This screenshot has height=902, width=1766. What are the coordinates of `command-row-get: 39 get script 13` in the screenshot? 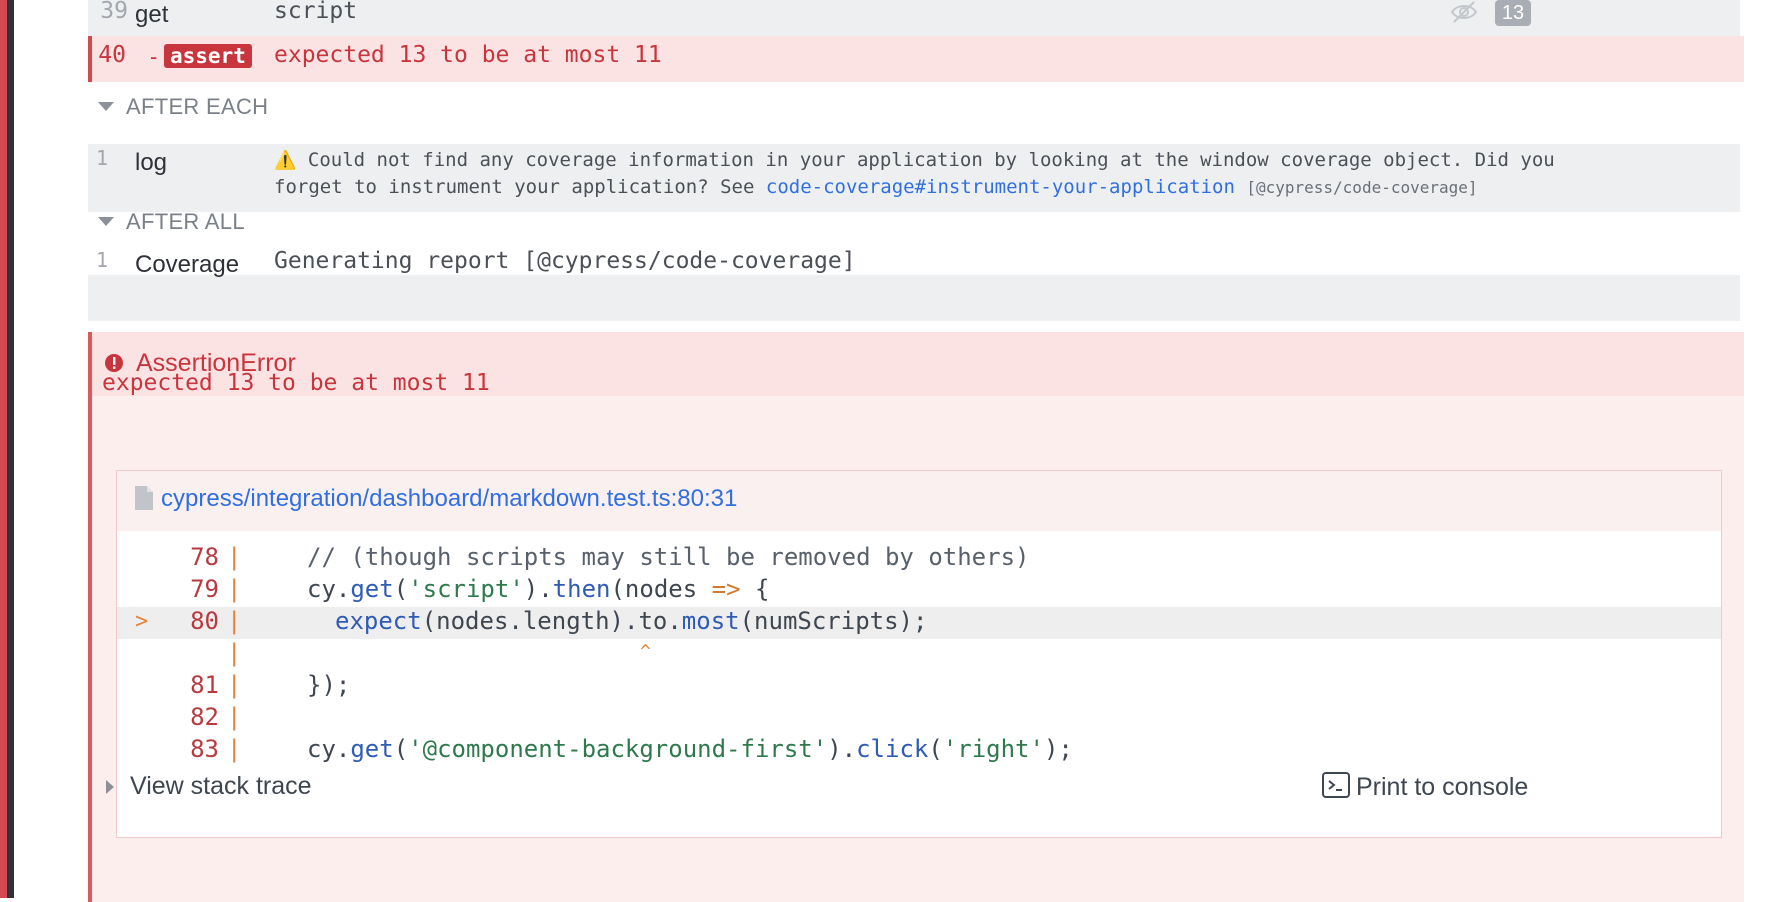 It's located at (914, 18).